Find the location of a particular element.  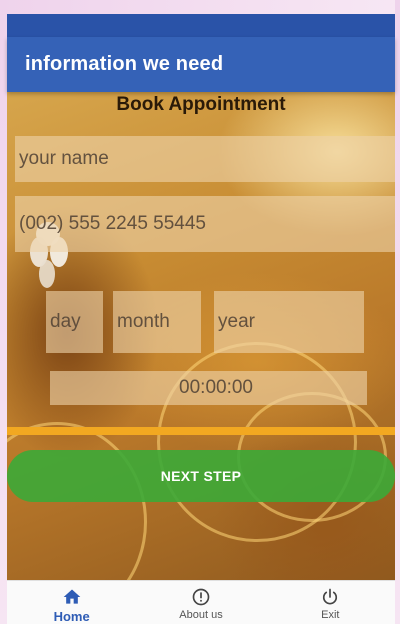

nav-item-home: Home is located at coordinates (71, 602).